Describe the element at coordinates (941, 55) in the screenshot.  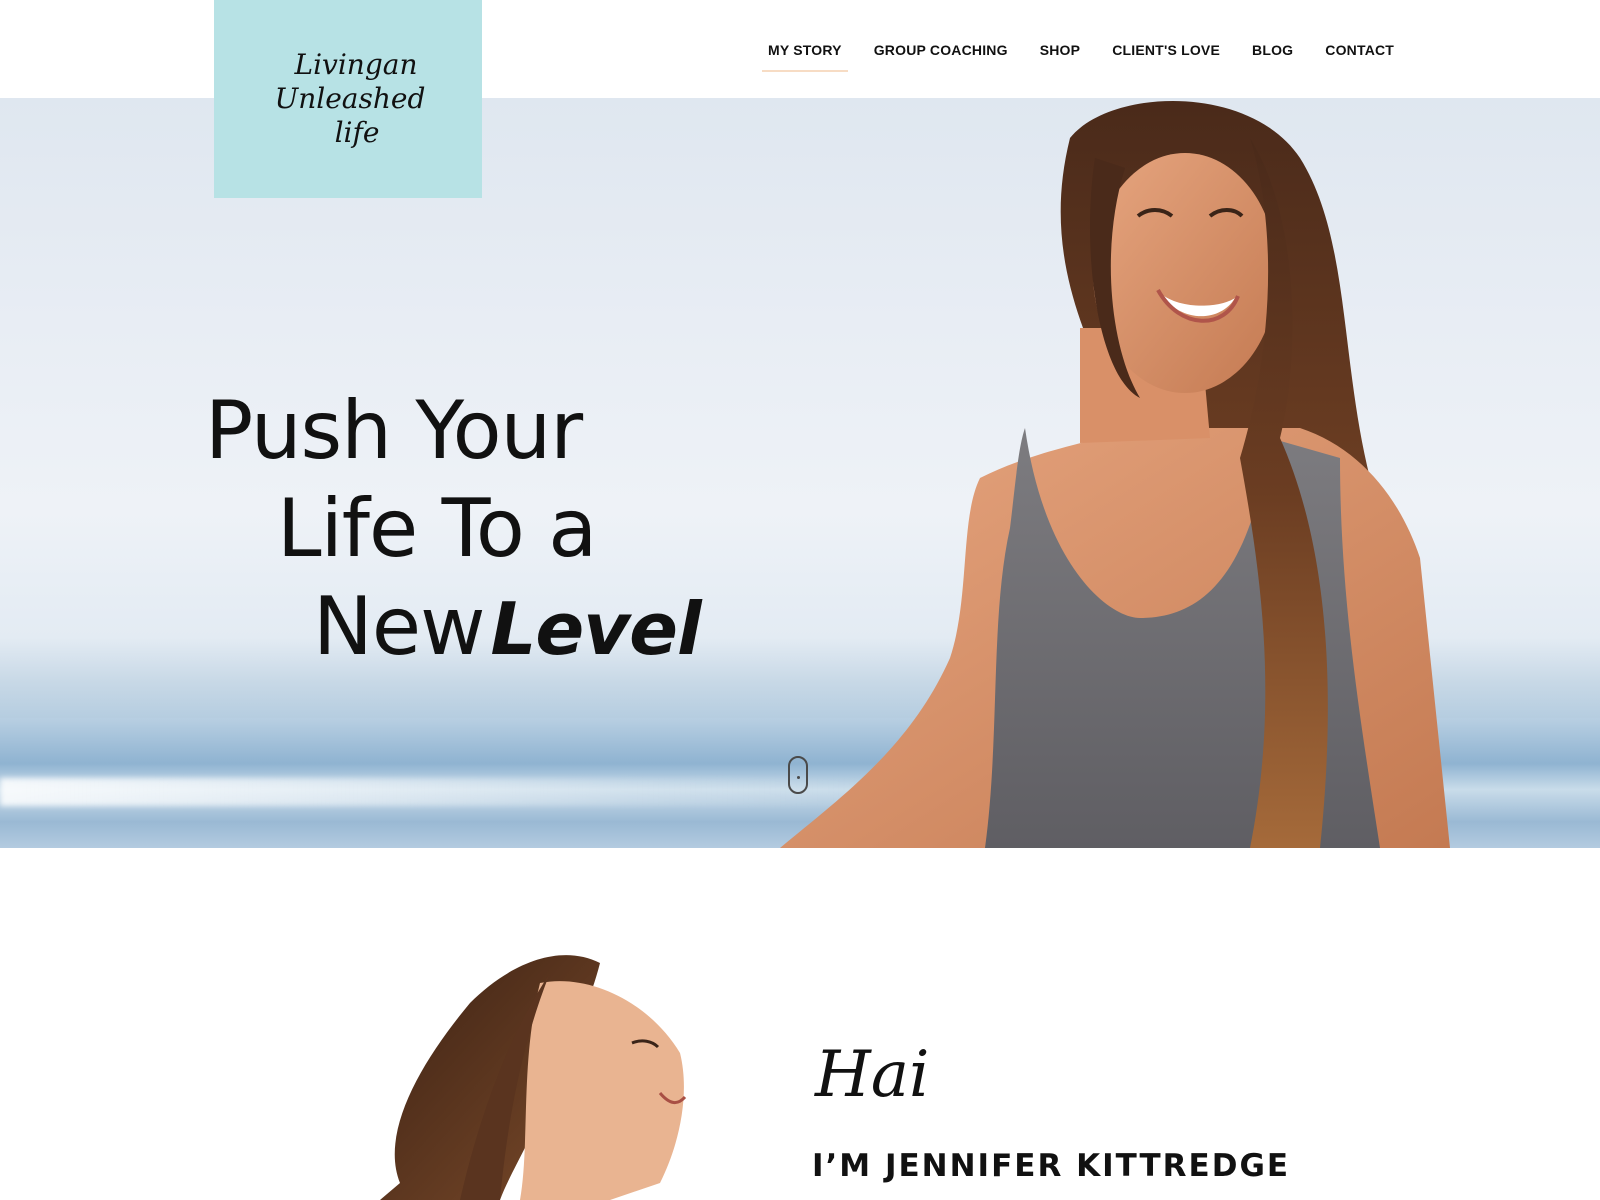
I see `nav-item-group-coaching: GROUP COACHING` at that location.